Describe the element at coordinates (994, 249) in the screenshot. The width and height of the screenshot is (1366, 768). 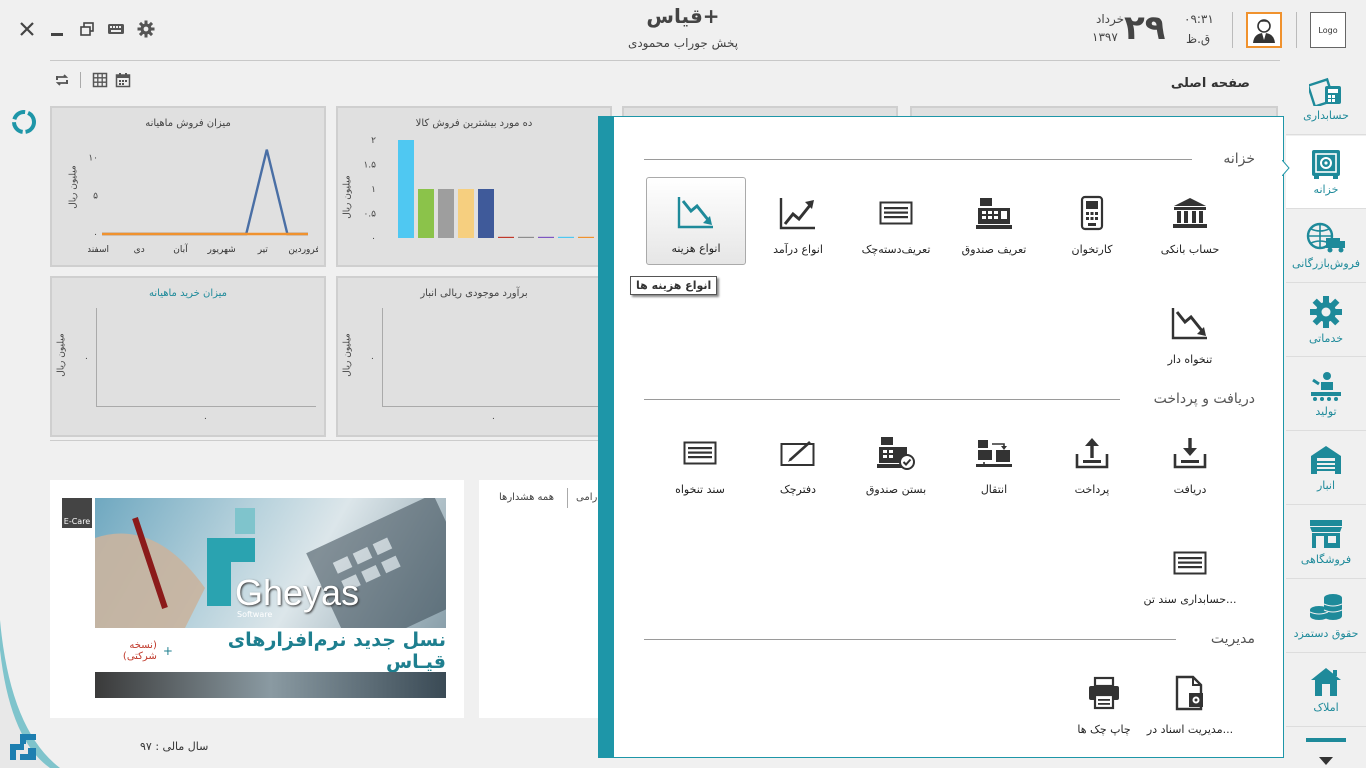
I see `tile-label: تعریف صندوق` at that location.